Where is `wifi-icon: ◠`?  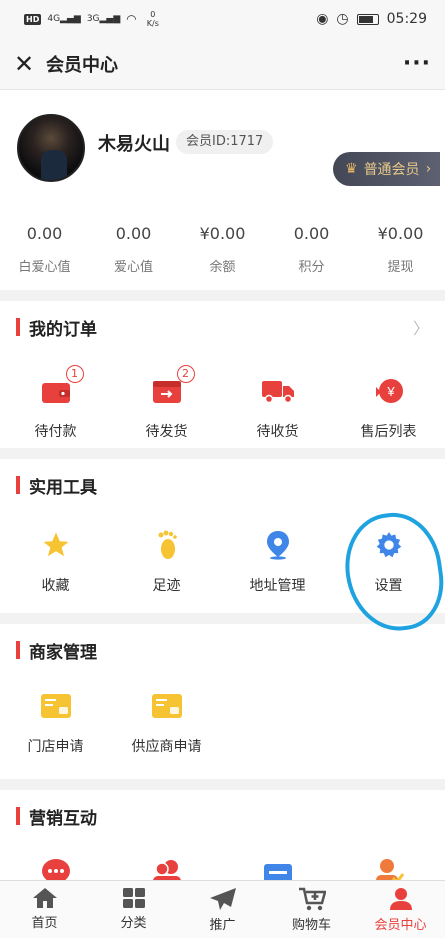
wifi-icon: ◠ is located at coordinates (131, 19).